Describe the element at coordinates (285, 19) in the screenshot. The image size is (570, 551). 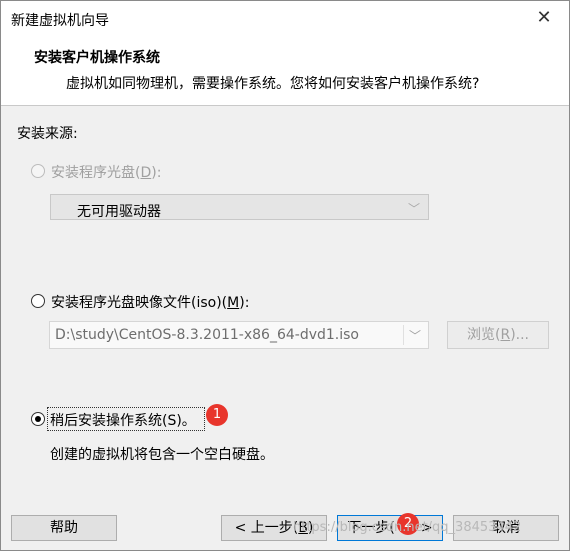
I see `title-bar: 新建虚拟机向导 ✕` at that location.